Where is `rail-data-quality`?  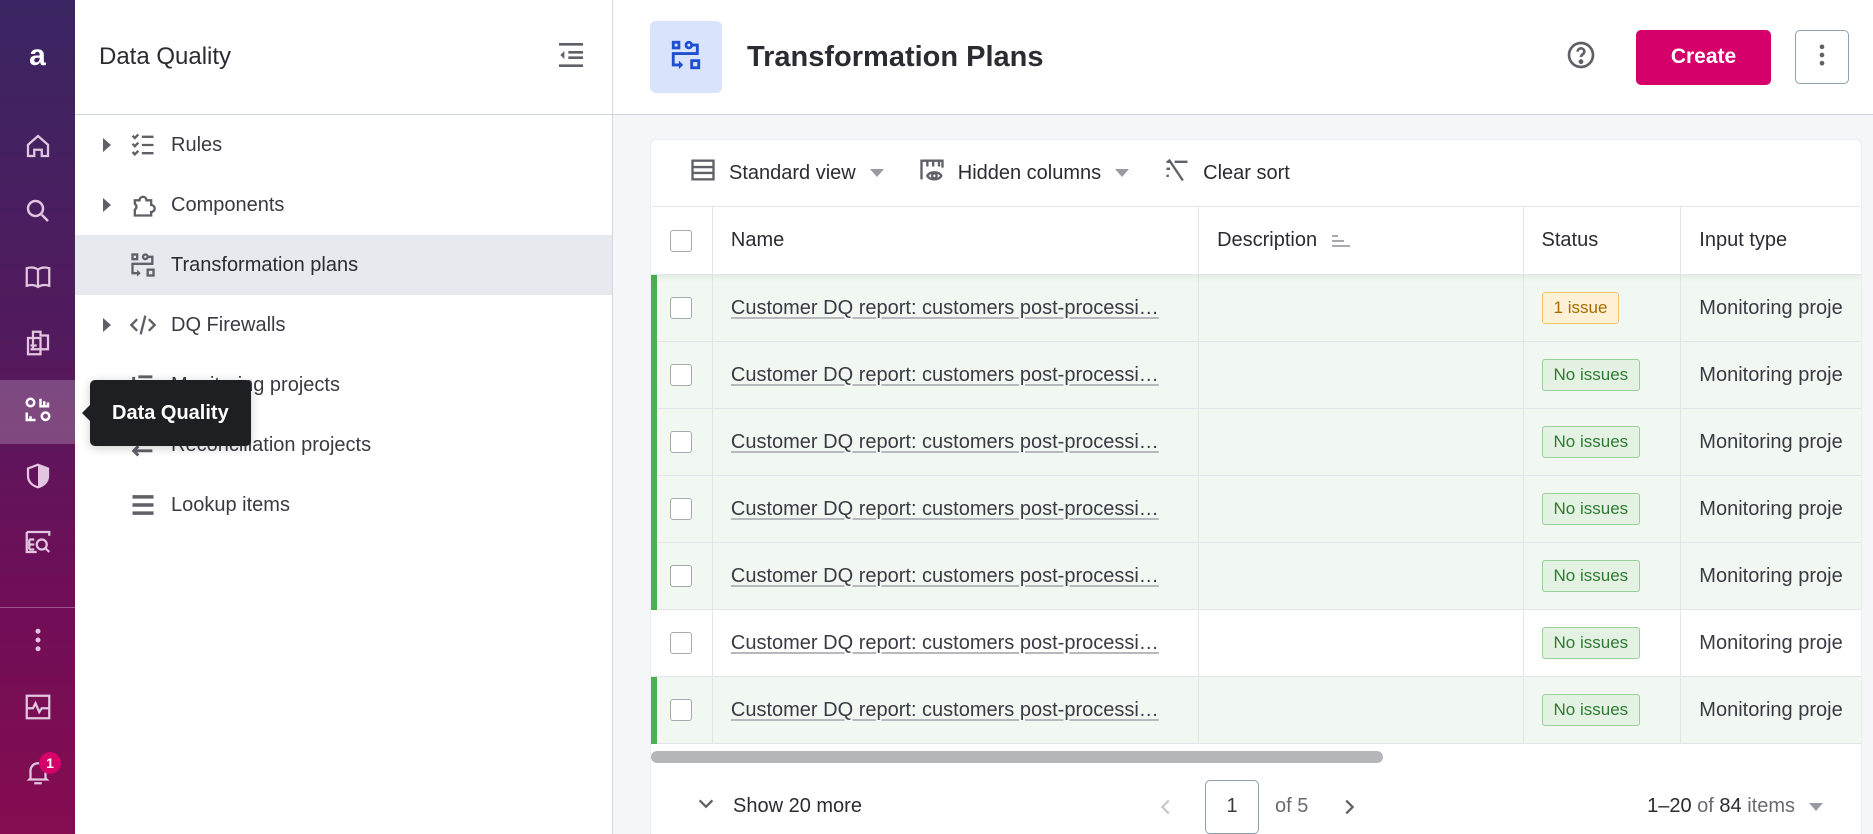
rail-data-quality is located at coordinates (37, 412).